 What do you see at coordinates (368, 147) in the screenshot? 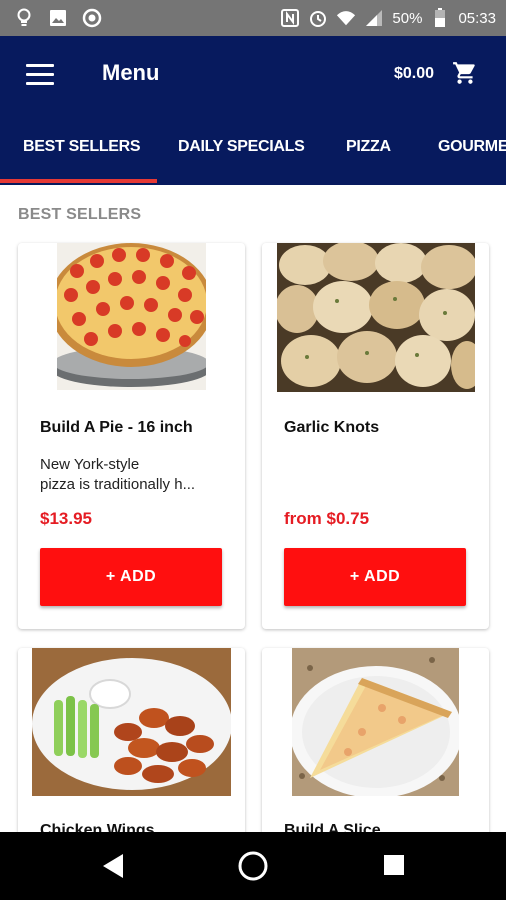
I see `tab-pizza: PIZZA` at bounding box center [368, 147].